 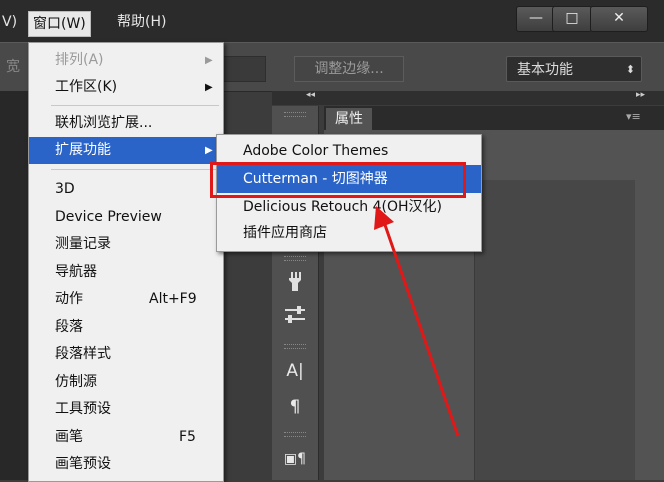 I want to click on paragraph-style-icon: ▣¶, so click(x=295, y=459).